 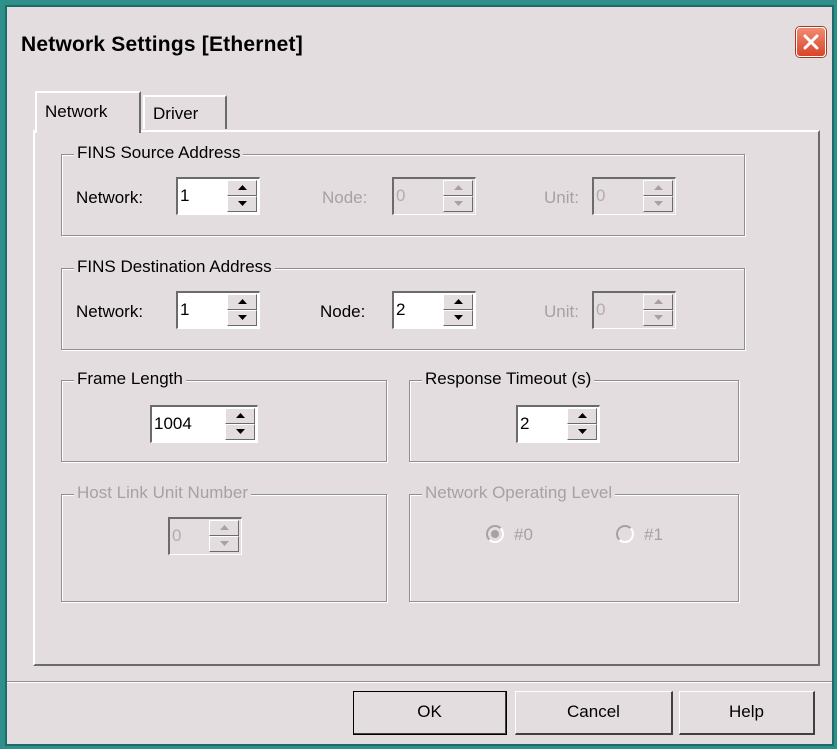 What do you see at coordinates (653, 534) in the screenshot?
I see `operating-level-1-label: #1` at bounding box center [653, 534].